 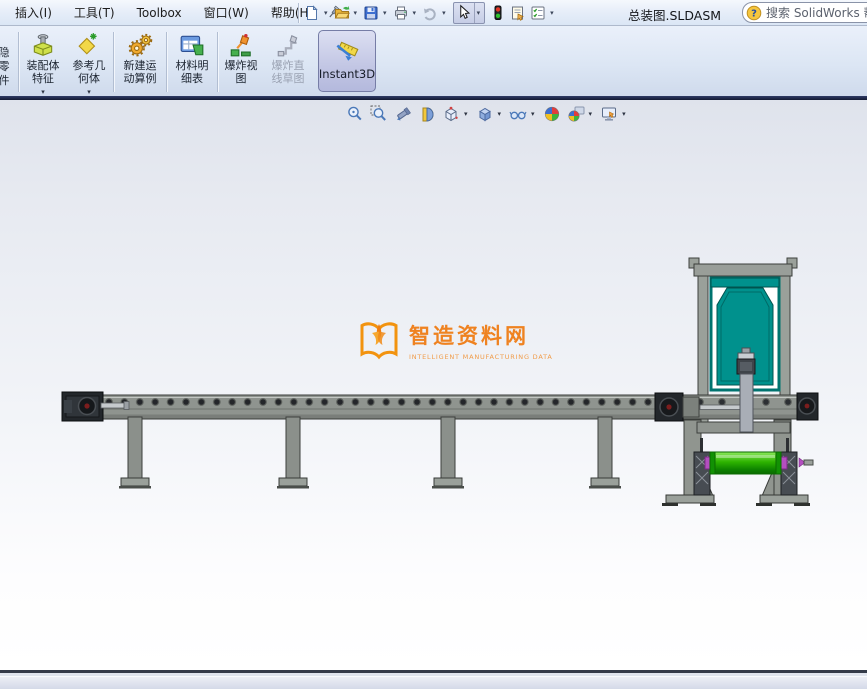 What do you see at coordinates (464, 11) in the screenshot?
I see `select-cursor-icon` at bounding box center [464, 11].